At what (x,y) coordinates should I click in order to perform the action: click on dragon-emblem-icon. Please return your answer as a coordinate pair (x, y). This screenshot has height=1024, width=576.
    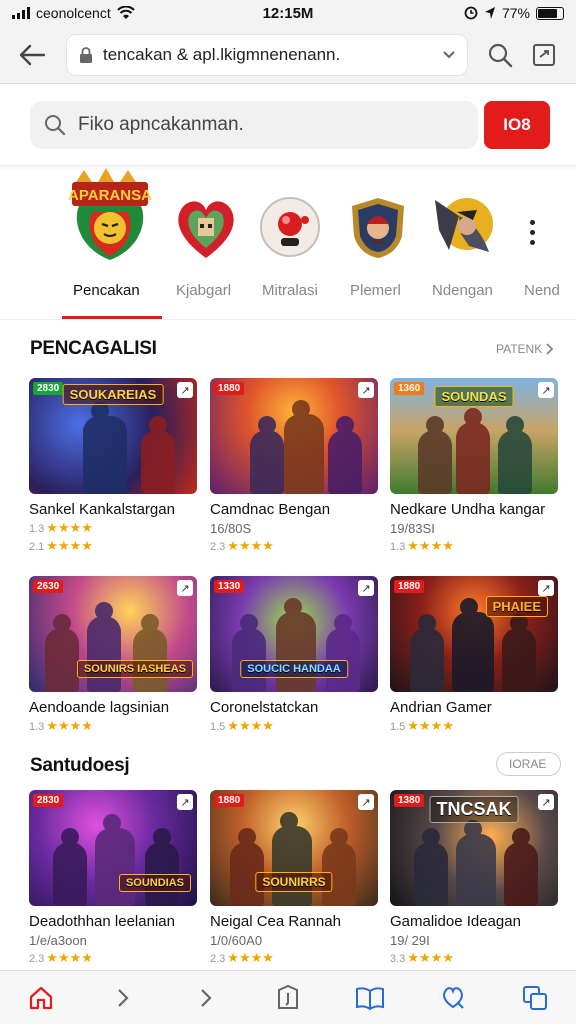
    Looking at the image, I should click on (464, 225).